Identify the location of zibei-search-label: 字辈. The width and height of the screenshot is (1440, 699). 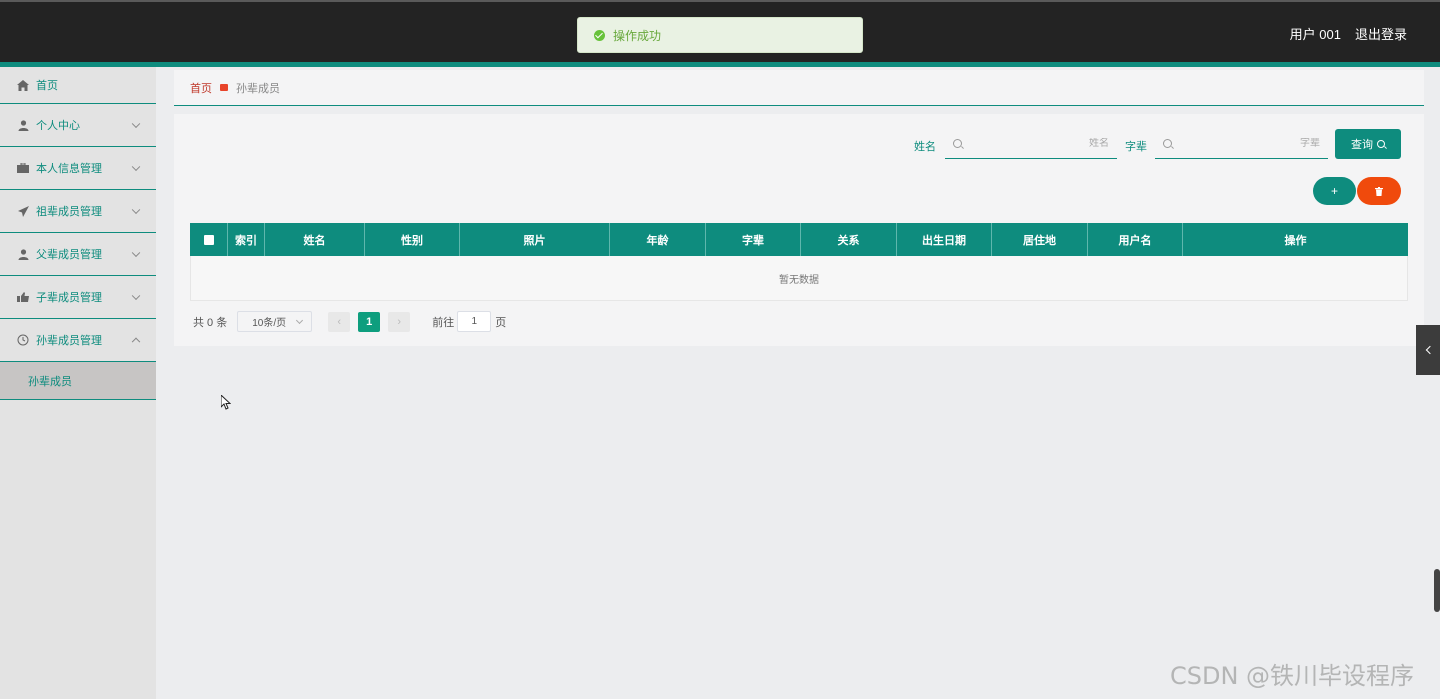
(1136, 147).